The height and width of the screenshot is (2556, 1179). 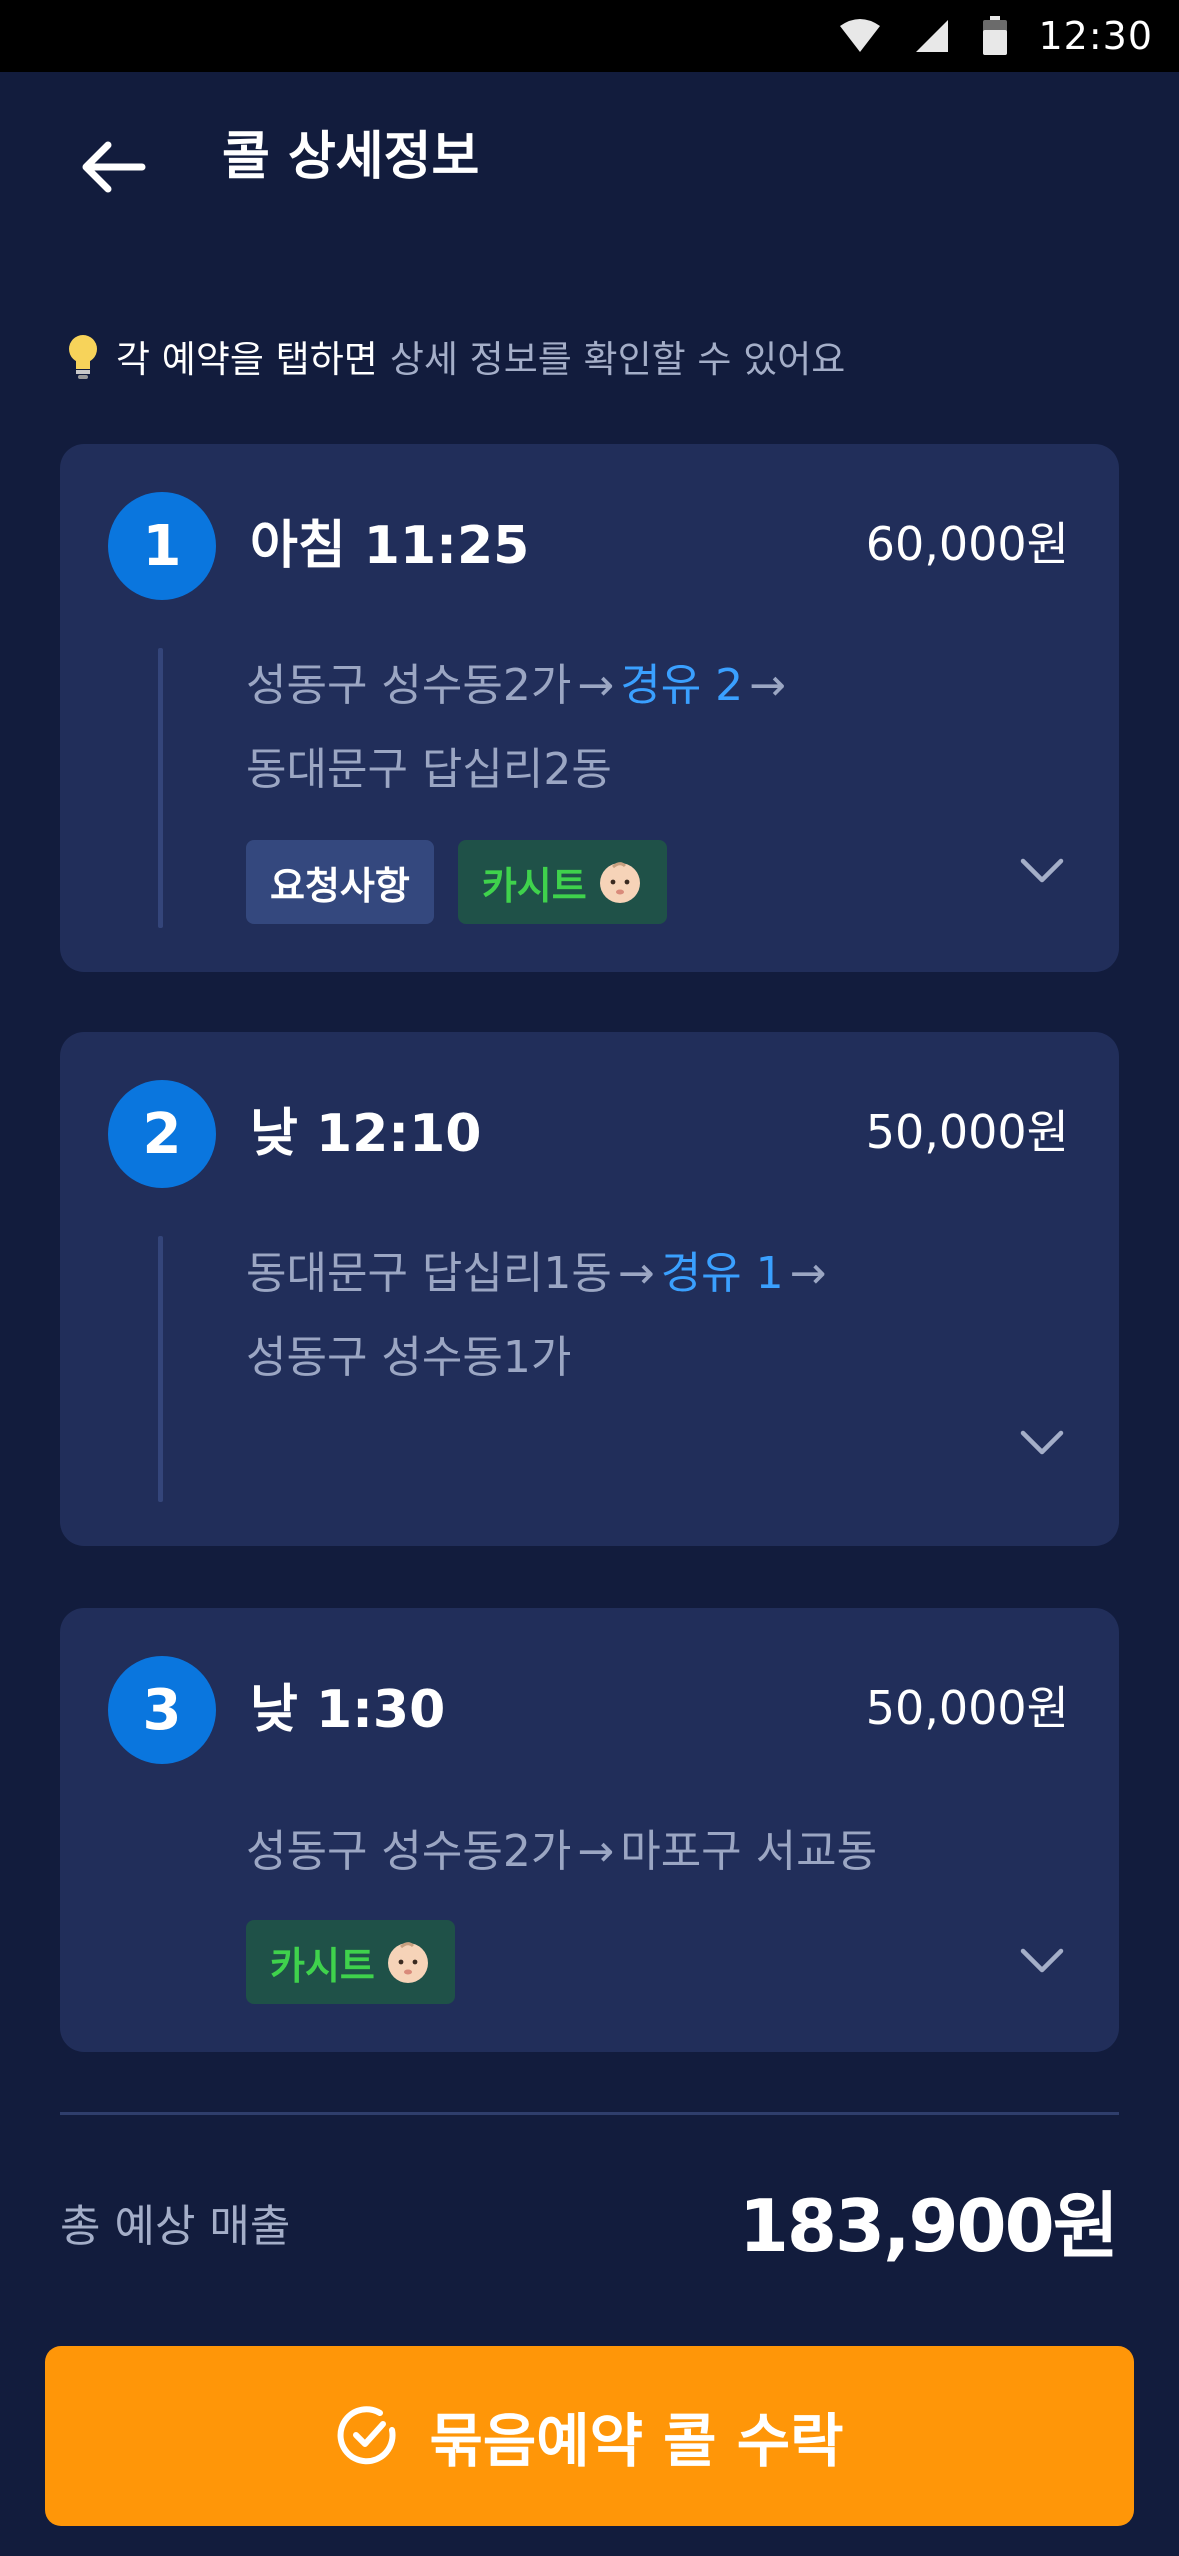 What do you see at coordinates (589, 36) in the screenshot?
I see `status-bar: 12:30` at bounding box center [589, 36].